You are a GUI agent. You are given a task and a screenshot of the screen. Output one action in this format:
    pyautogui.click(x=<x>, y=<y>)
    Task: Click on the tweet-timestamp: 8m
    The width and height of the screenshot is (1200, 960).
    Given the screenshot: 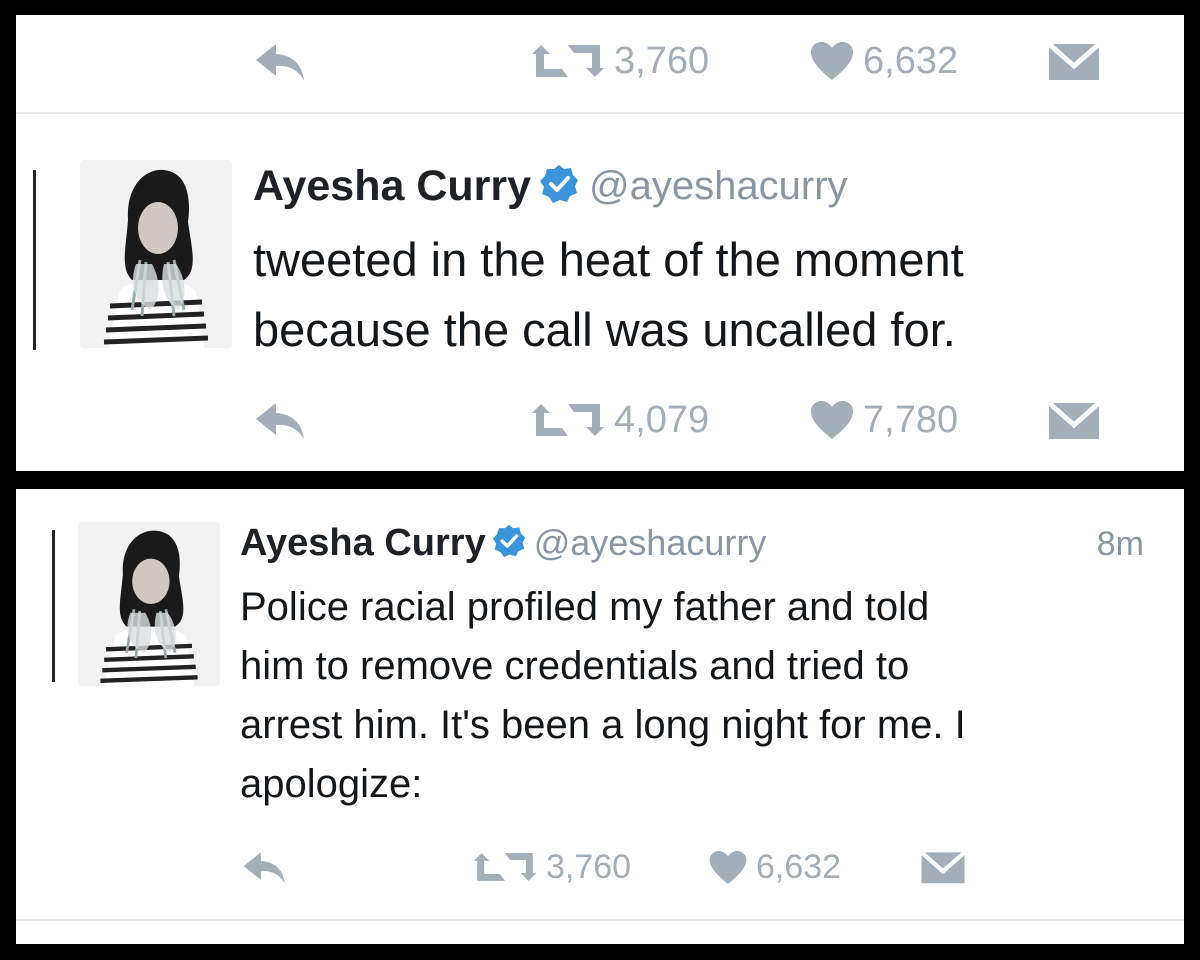 What is the action you would take?
    pyautogui.click(x=1120, y=544)
    